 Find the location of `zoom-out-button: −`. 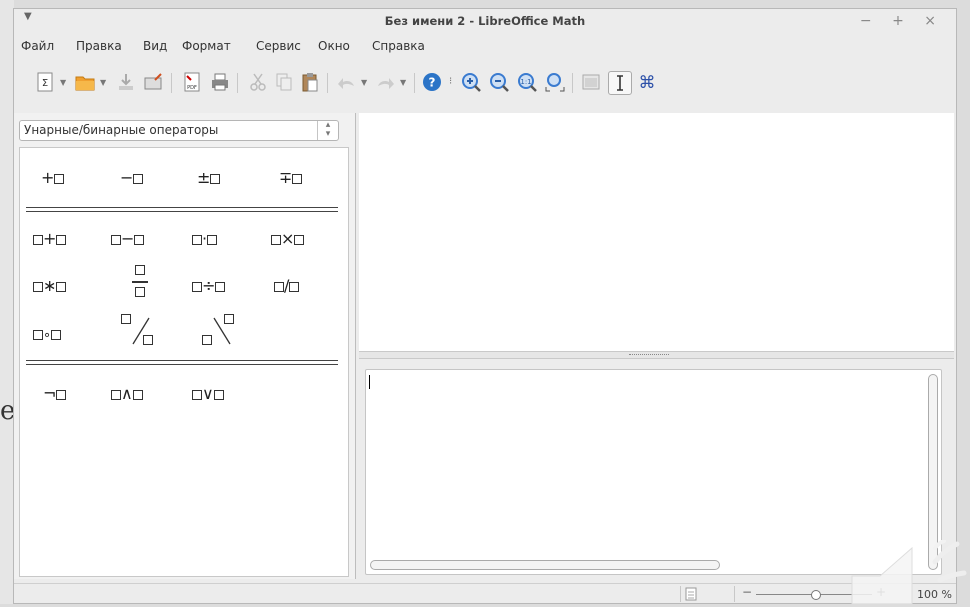

zoom-out-button: − is located at coordinates (747, 592).